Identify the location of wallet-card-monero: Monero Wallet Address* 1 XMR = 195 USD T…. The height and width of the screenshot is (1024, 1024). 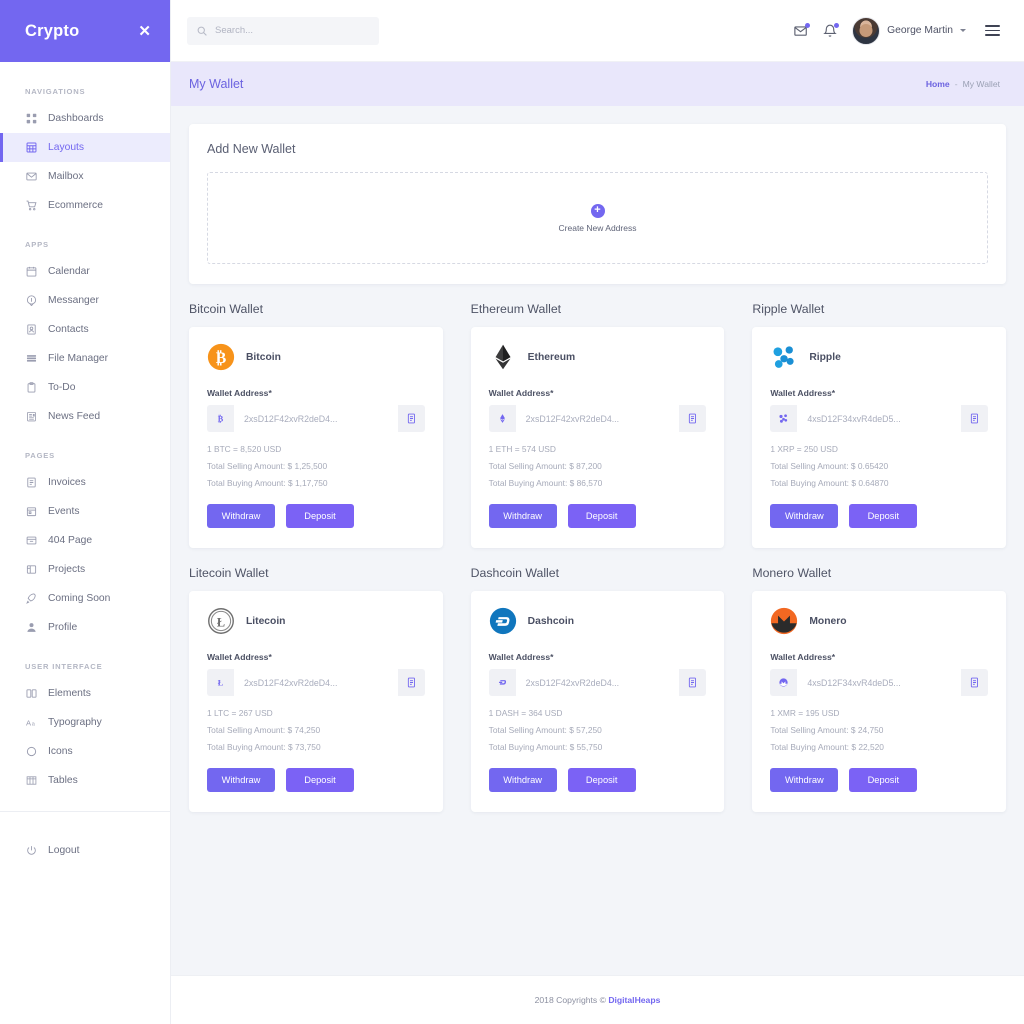
(879, 701).